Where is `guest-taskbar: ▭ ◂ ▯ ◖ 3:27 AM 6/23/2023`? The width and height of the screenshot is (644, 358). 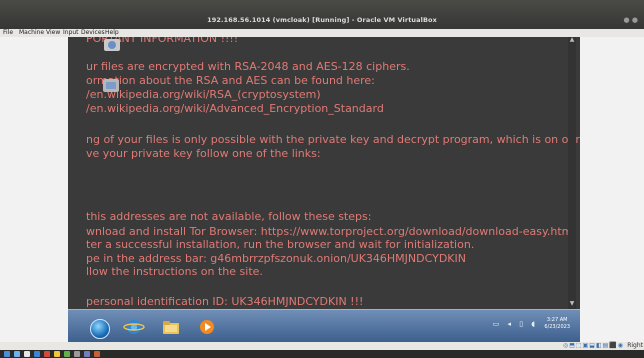
guest-taskbar: ▭ ◂ ▯ ◖ 3:27 AM 6/23/2023 is located at coordinates (324, 325).